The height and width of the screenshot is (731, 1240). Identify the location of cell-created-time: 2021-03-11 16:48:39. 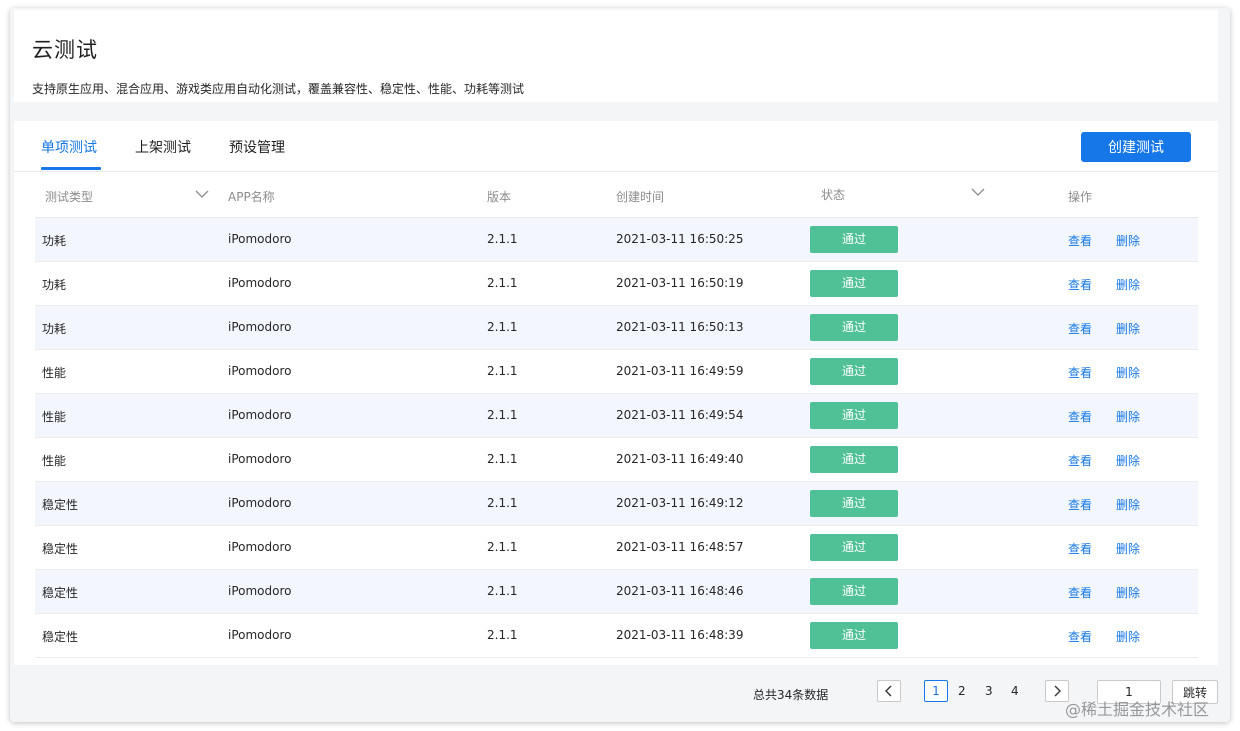
(680, 635).